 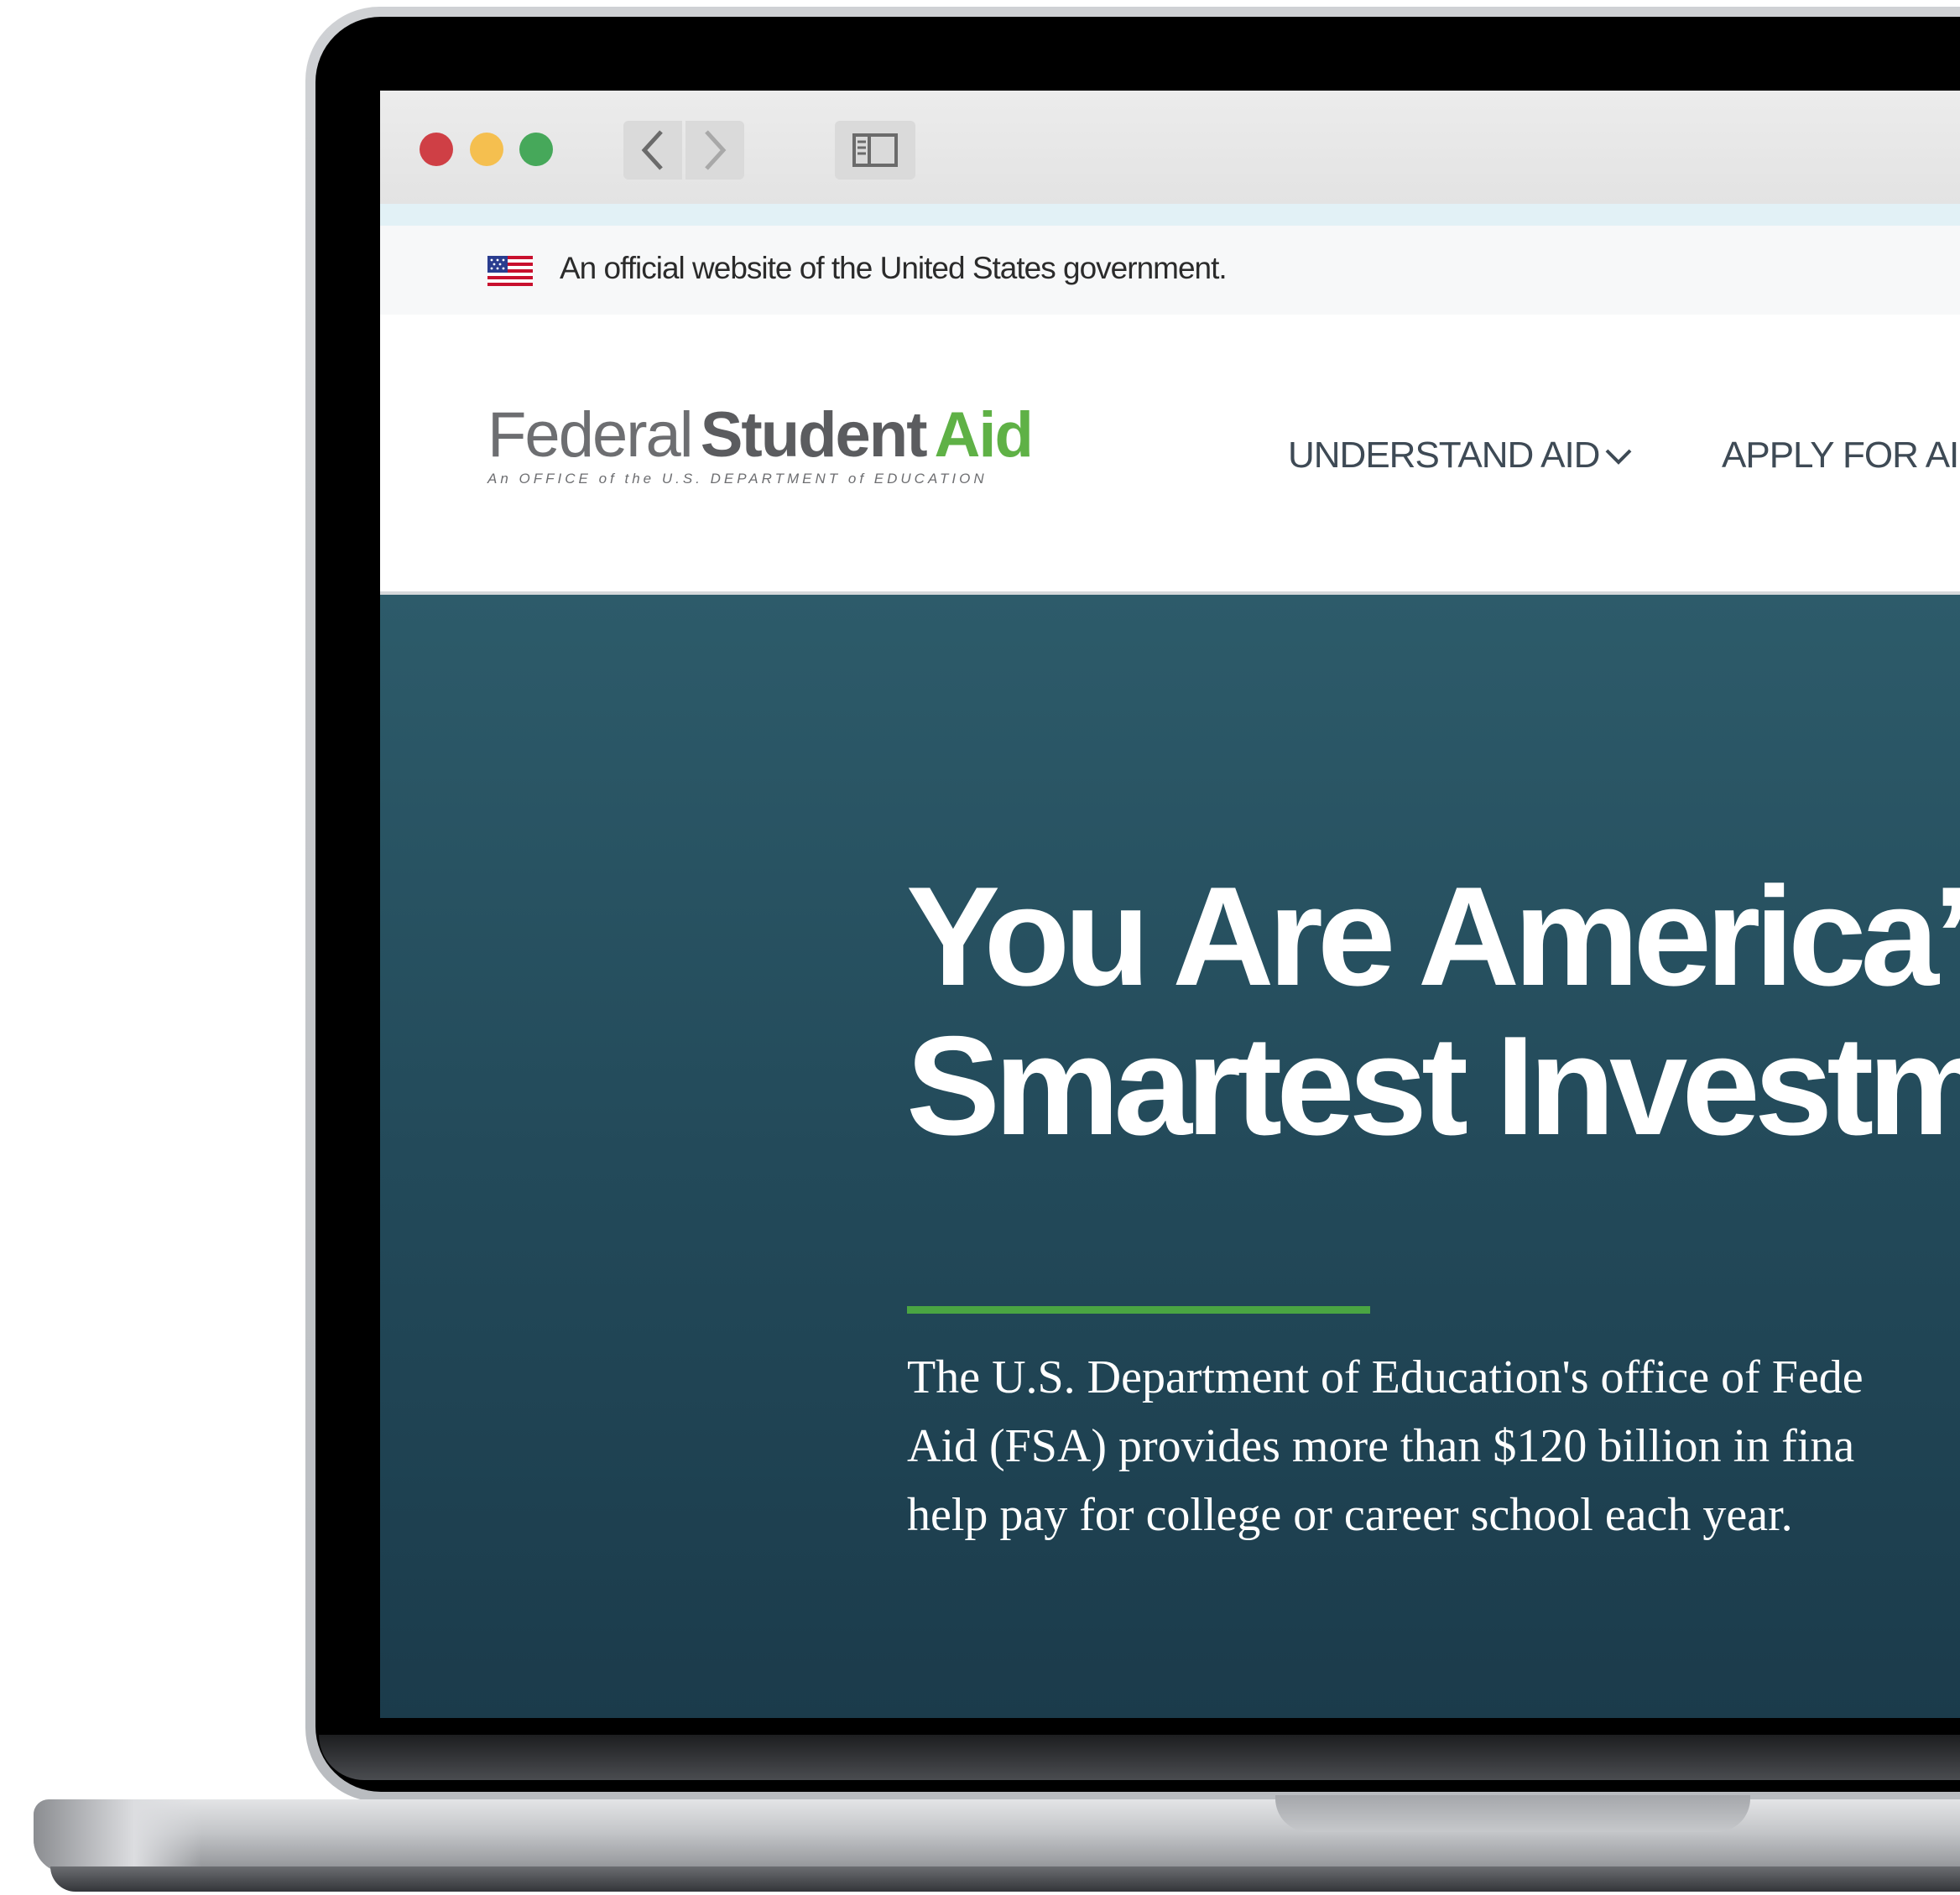 I want to click on laptop-base-bottom, so click(x=1005, y=1879).